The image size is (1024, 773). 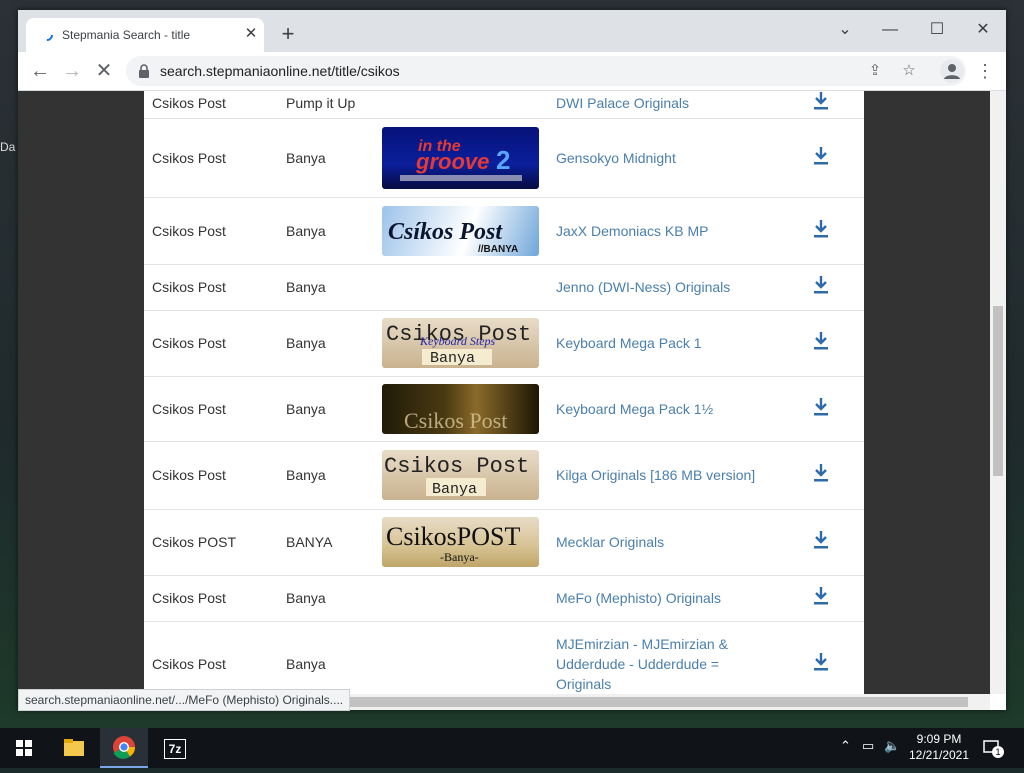 I want to click on share-icon: ⇪, so click(x=875, y=71).